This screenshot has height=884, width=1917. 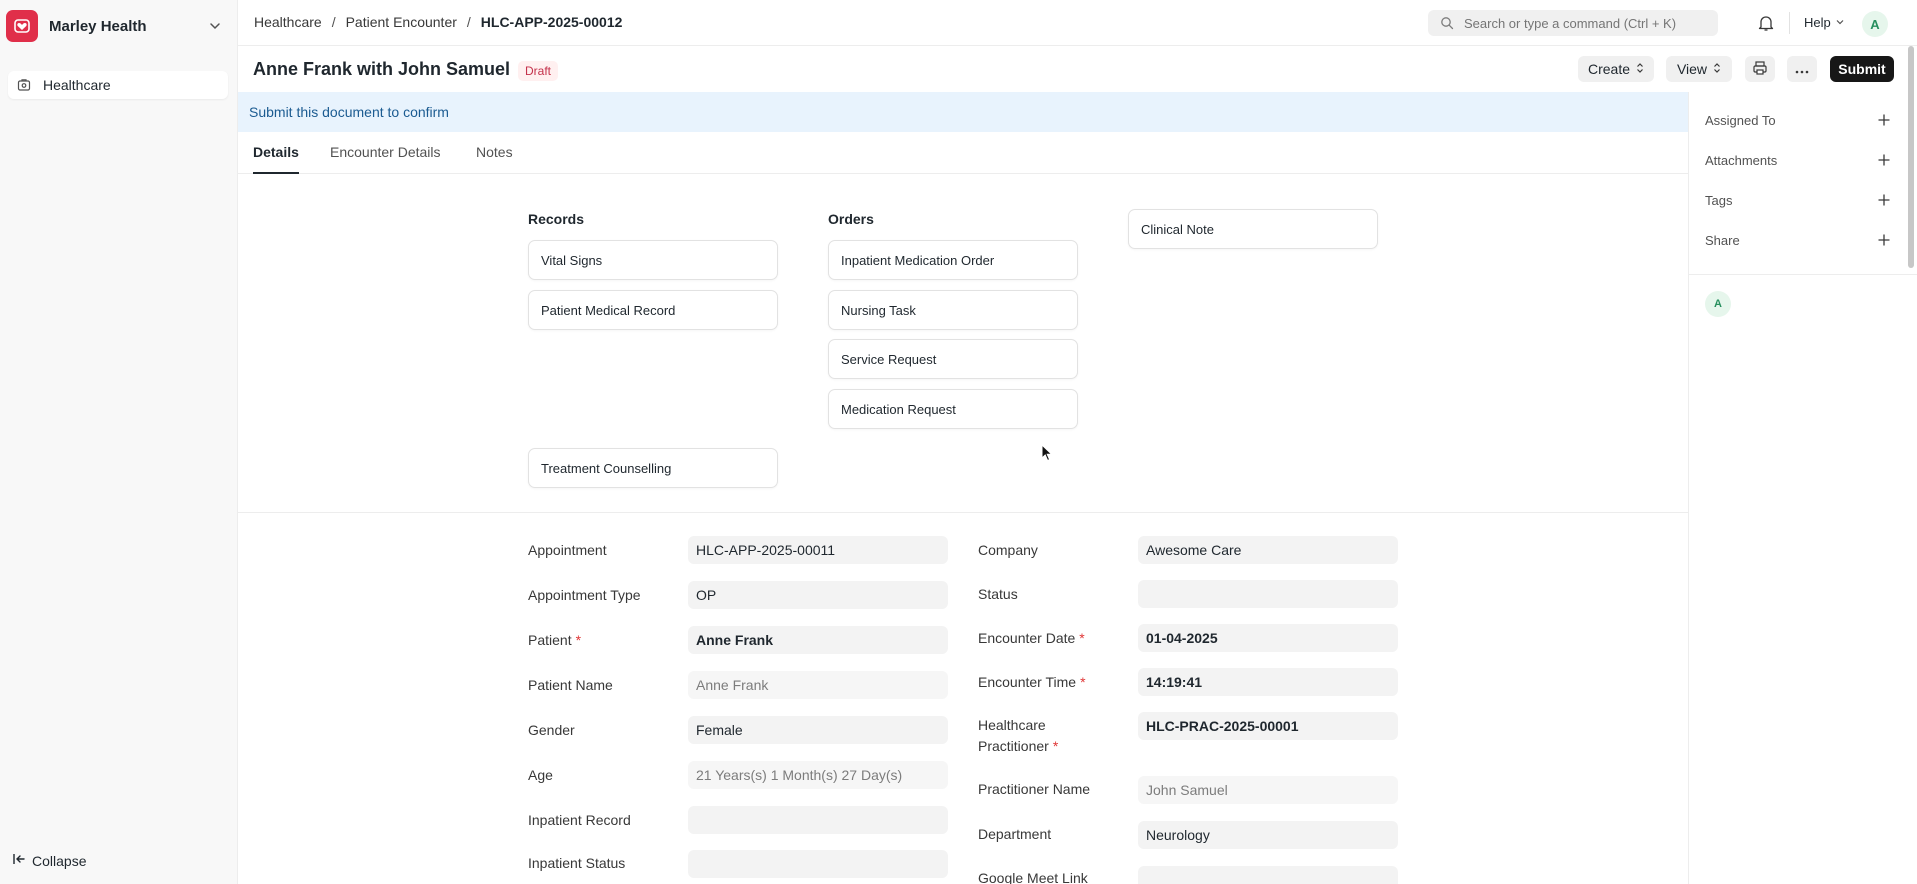 What do you see at coordinates (1805, 200) in the screenshot?
I see `tags-row: Tags` at bounding box center [1805, 200].